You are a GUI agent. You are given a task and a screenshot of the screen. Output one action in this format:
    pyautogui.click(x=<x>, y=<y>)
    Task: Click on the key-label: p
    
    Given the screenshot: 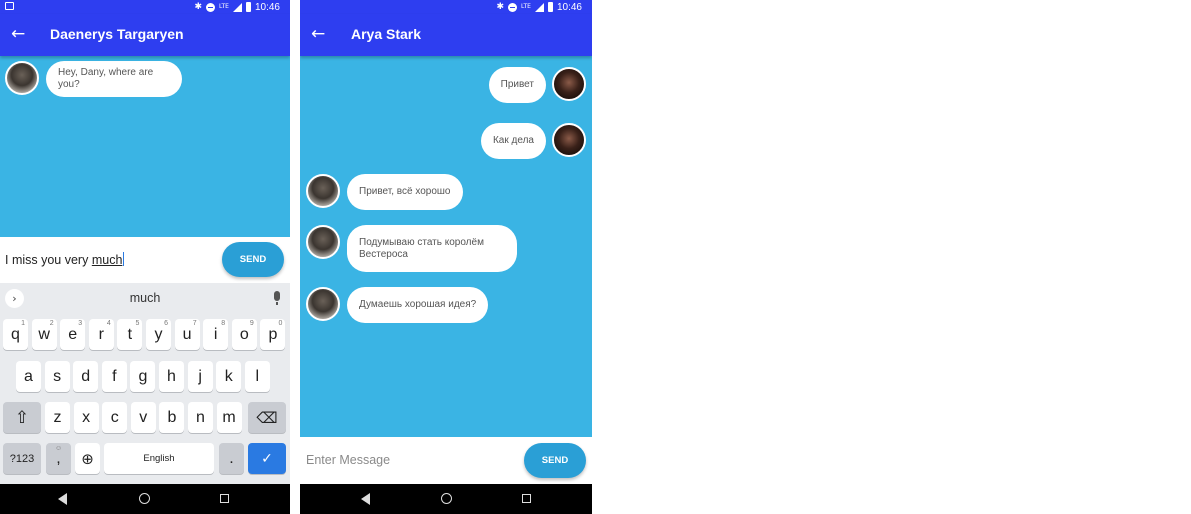 What is the action you would take?
    pyautogui.click(x=273, y=334)
    